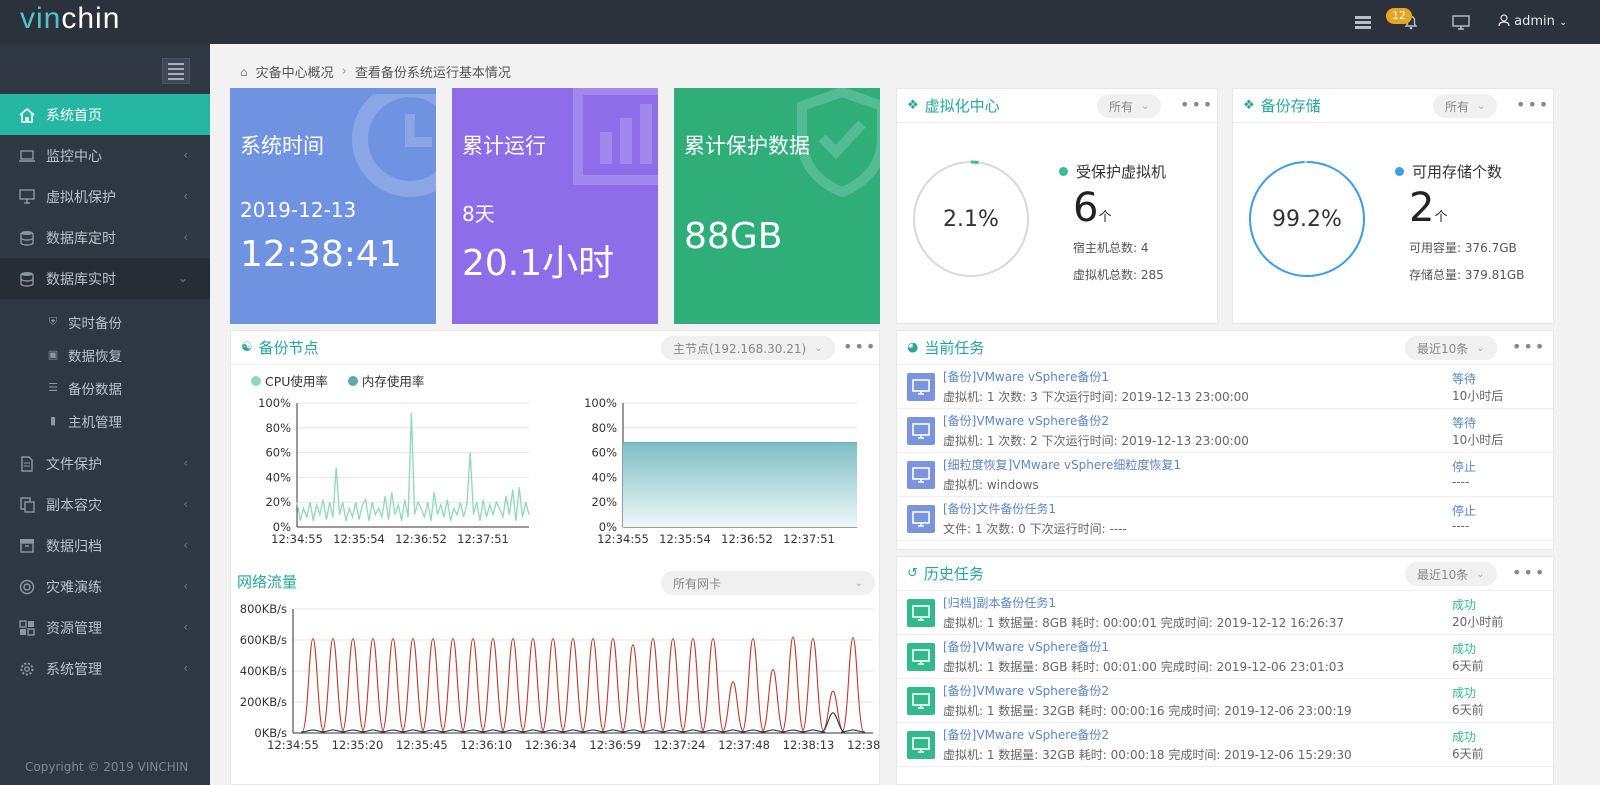 The width and height of the screenshot is (1600, 785). I want to click on sidebar-subitem-label: 实时备份, so click(95, 323).